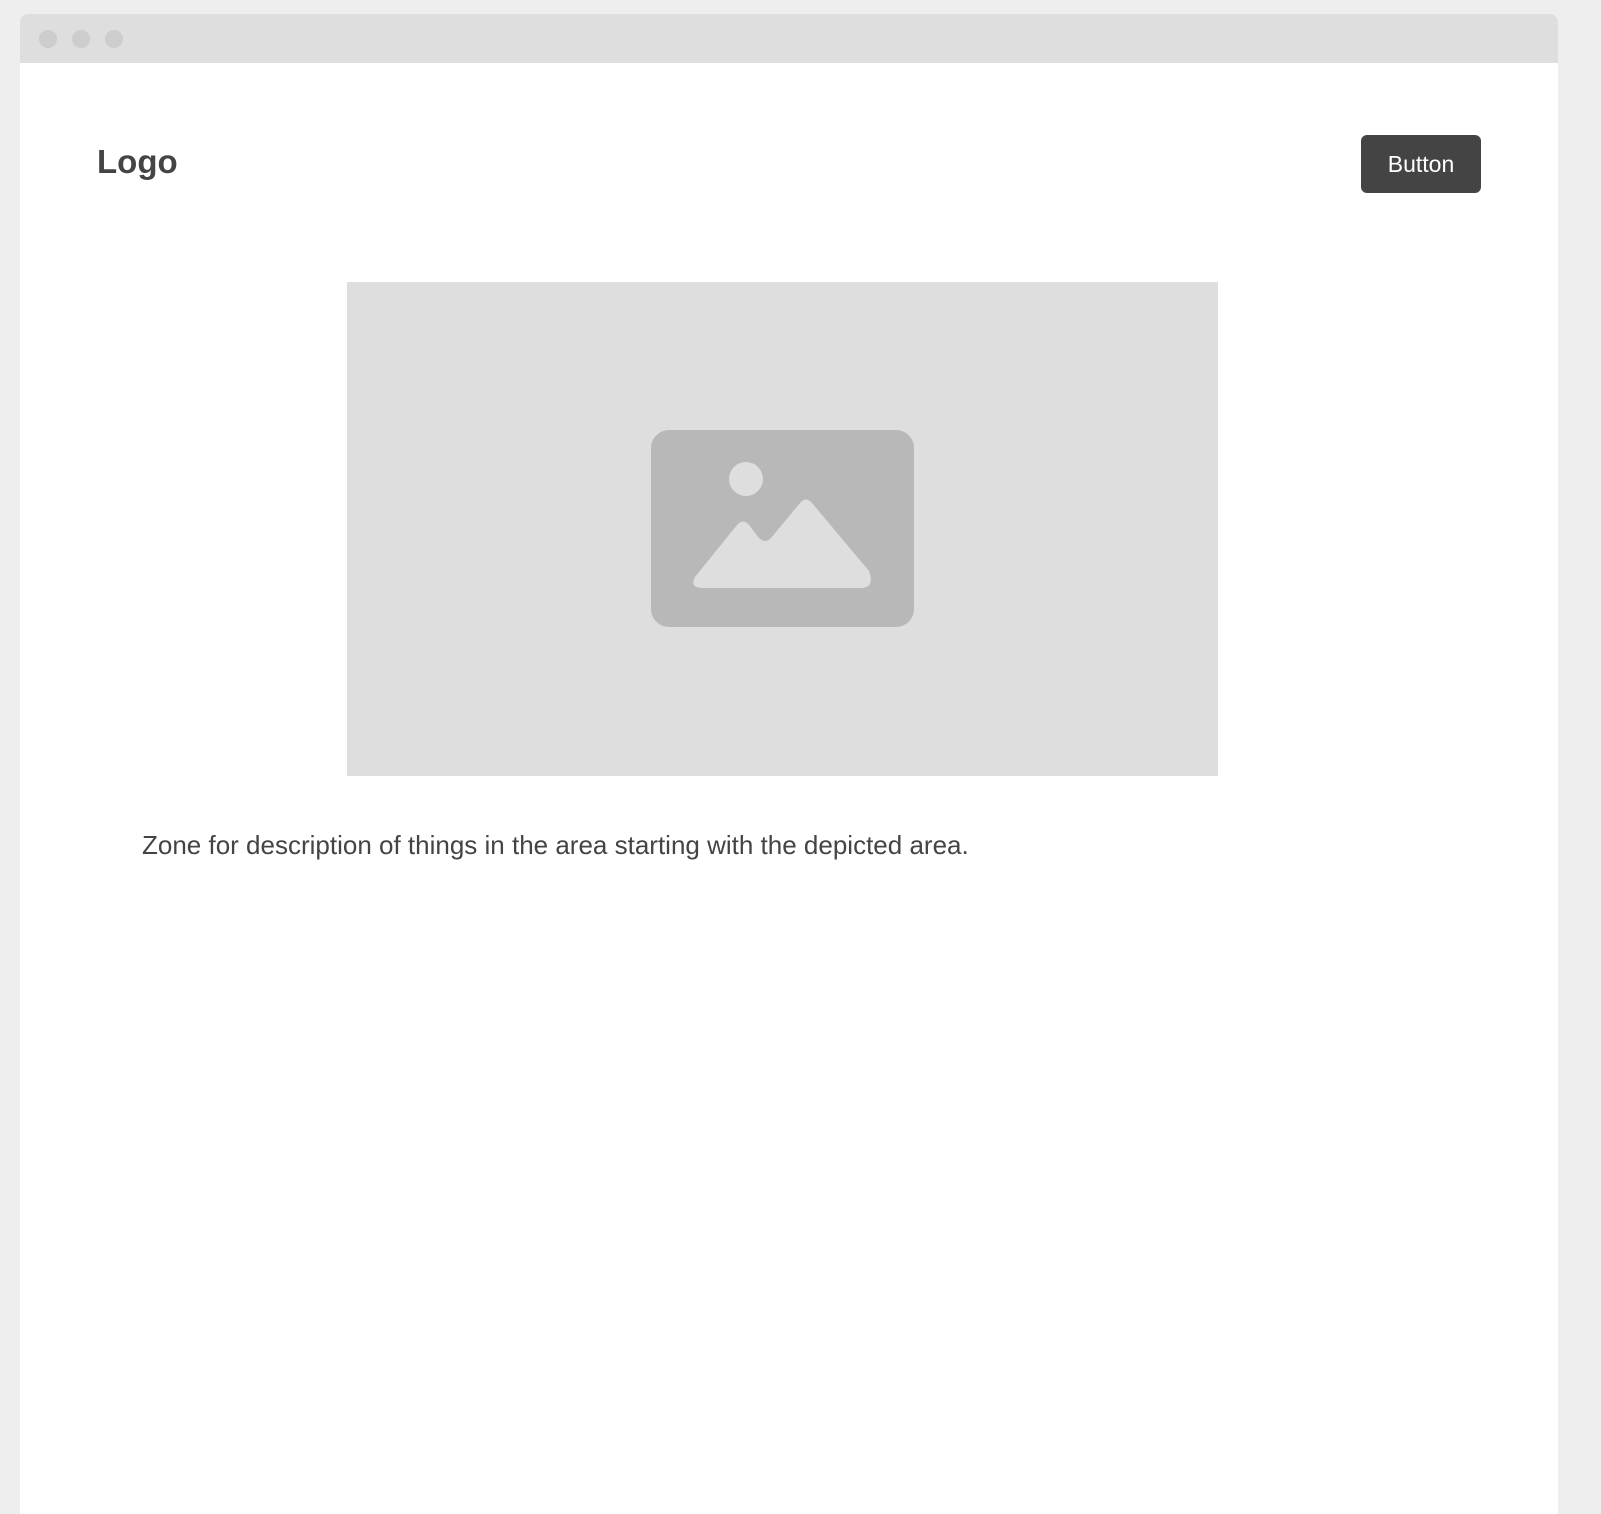 This screenshot has width=1601, height=1514. What do you see at coordinates (48, 39) in the screenshot?
I see `window-close-dot` at bounding box center [48, 39].